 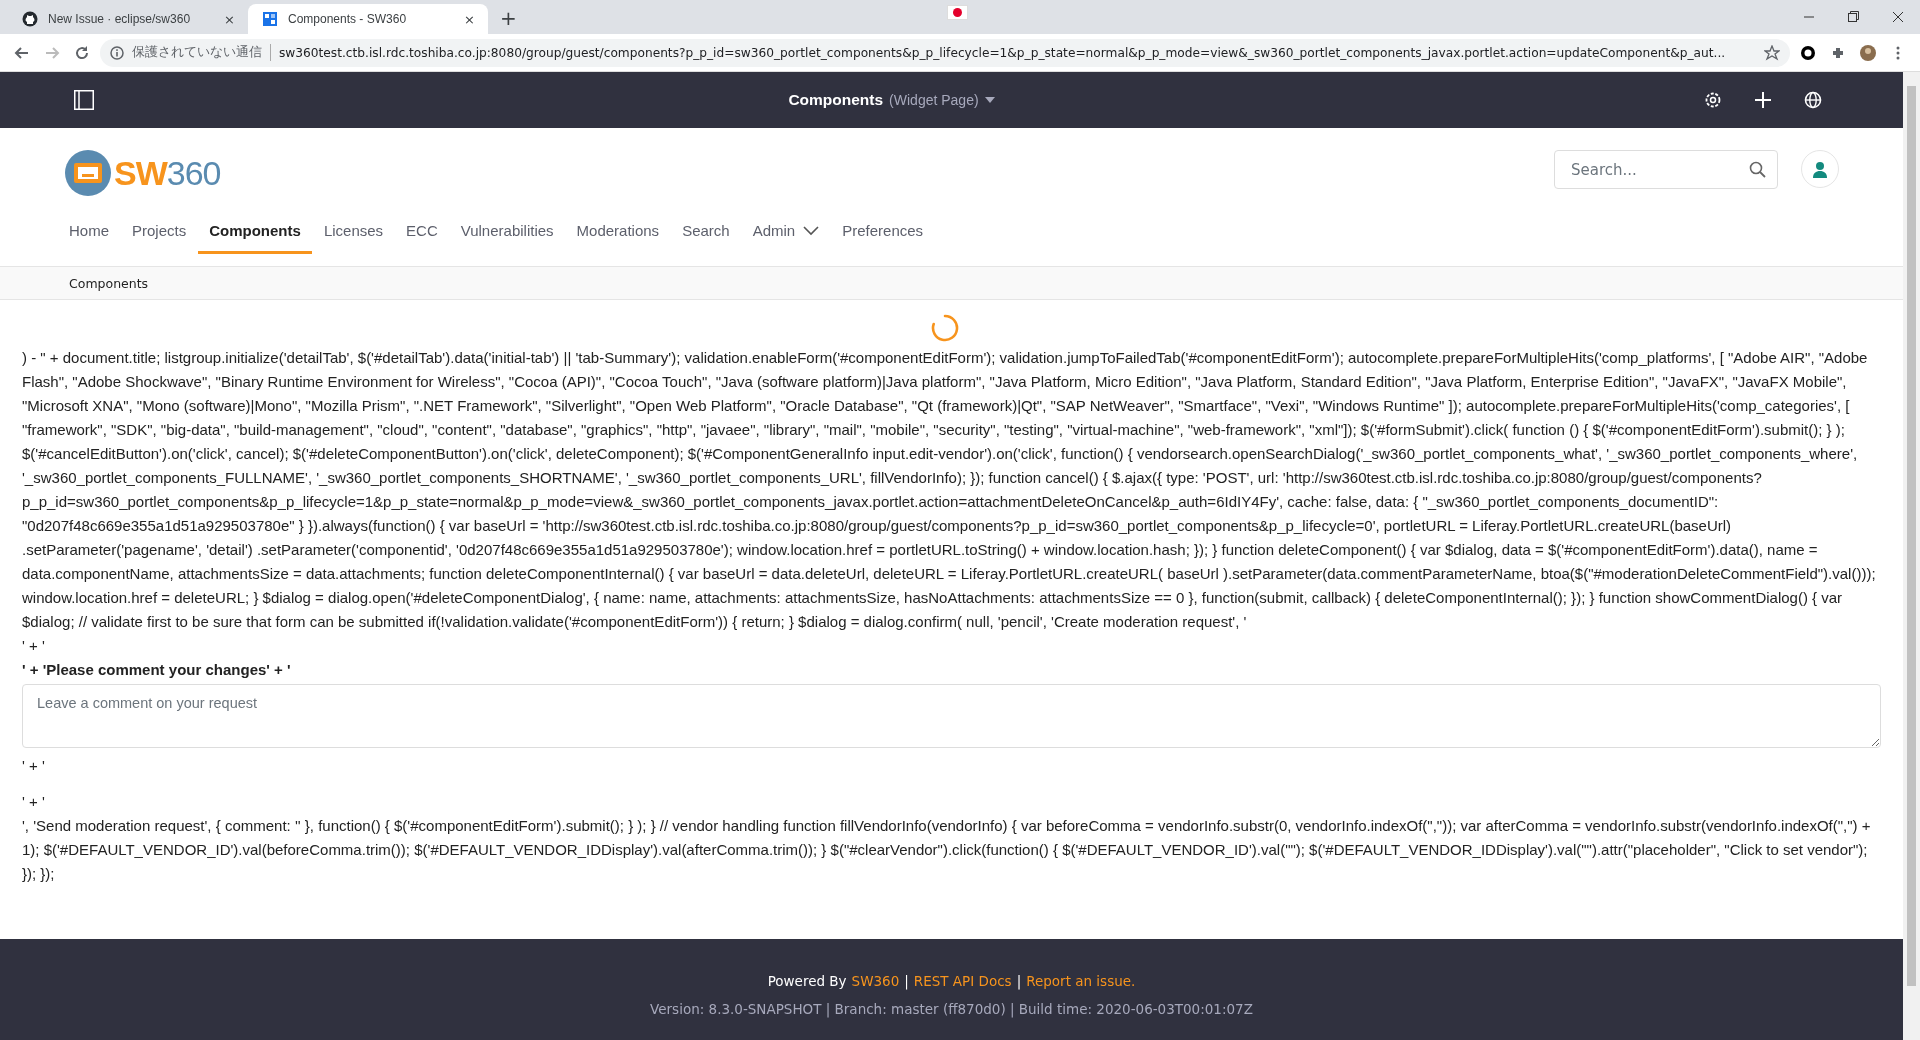 I want to click on footer-link: REST API Docs, so click(x=962, y=981).